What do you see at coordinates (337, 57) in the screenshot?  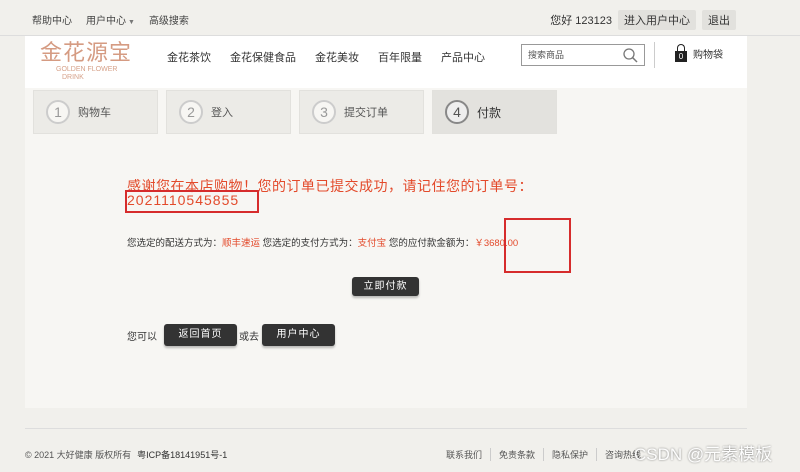 I see `nav-item-beauty: 金花美妆` at bounding box center [337, 57].